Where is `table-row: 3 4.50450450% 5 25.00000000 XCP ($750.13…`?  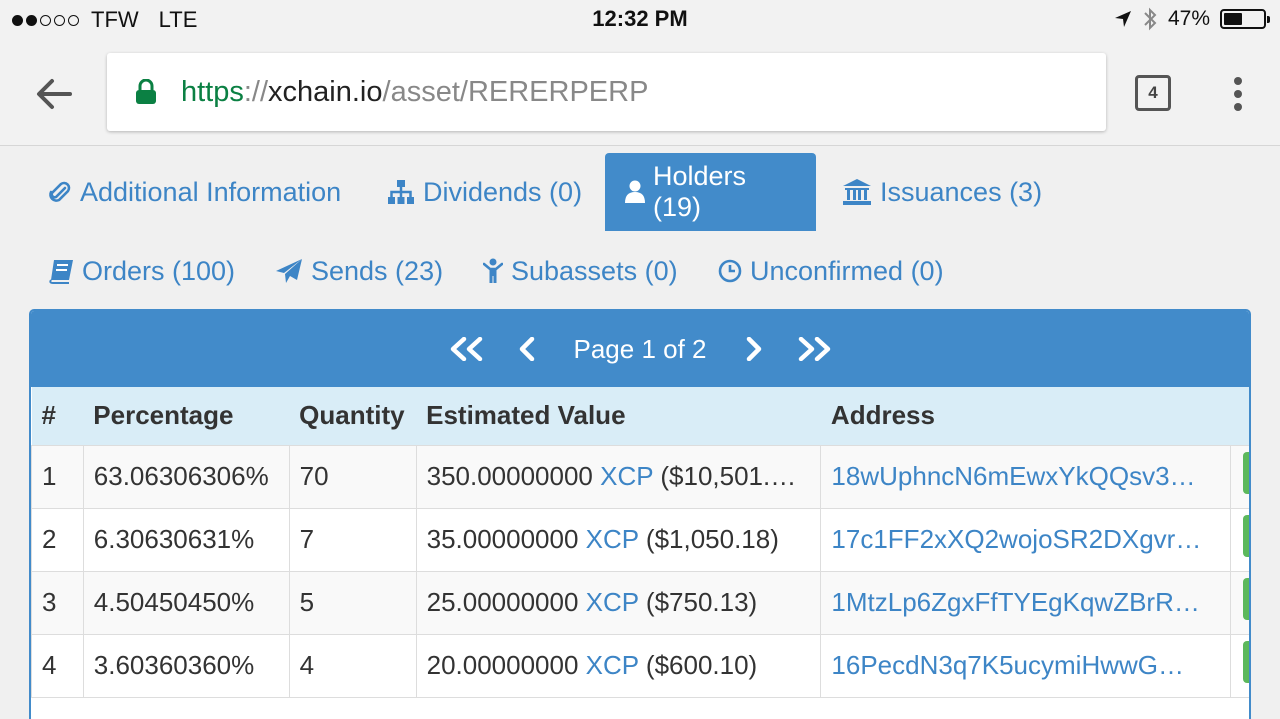 table-row: 3 4.50450450% 5 25.00000000 XCP ($750.13… is located at coordinates (640, 602).